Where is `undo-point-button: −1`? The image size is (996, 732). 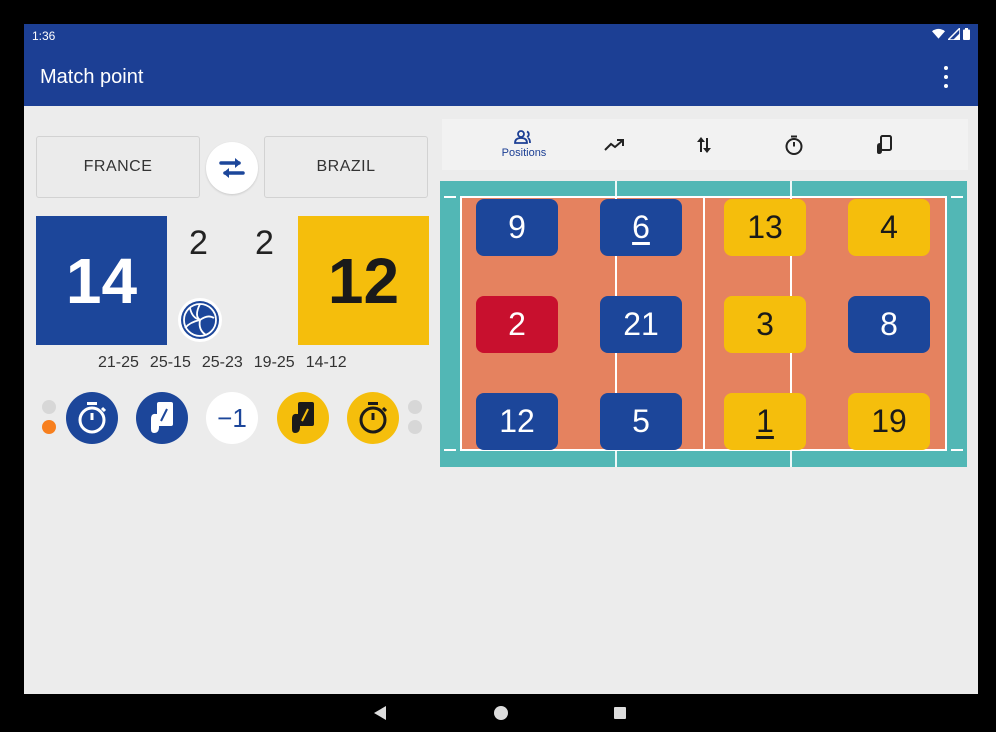 undo-point-button: −1 is located at coordinates (232, 418).